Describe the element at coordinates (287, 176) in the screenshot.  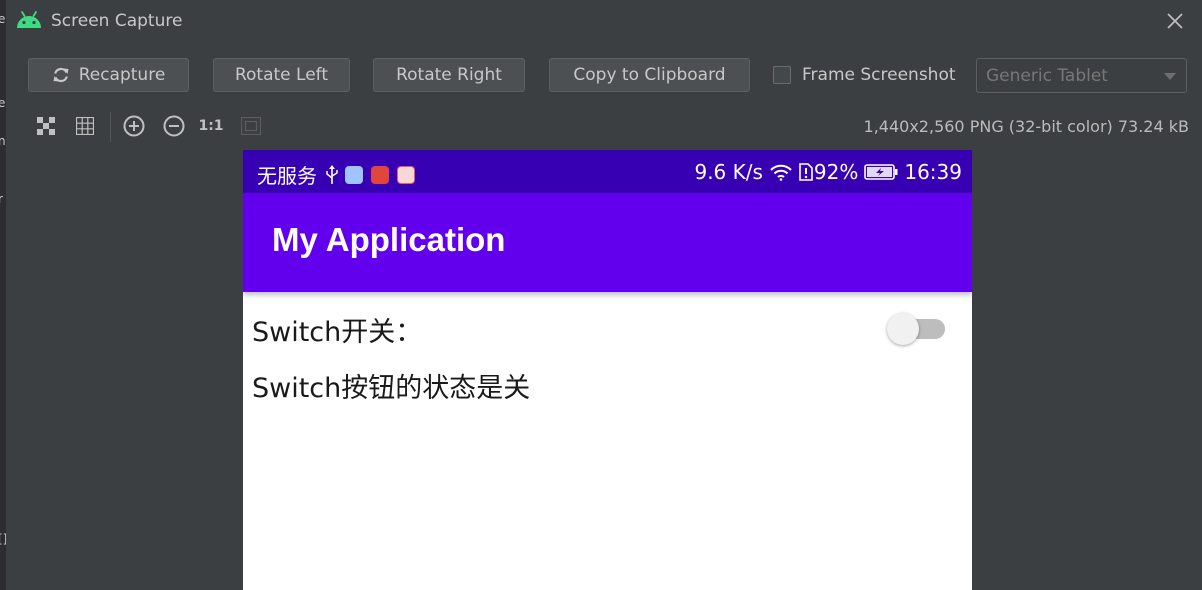
I see `carrier-text: 无服务` at that location.